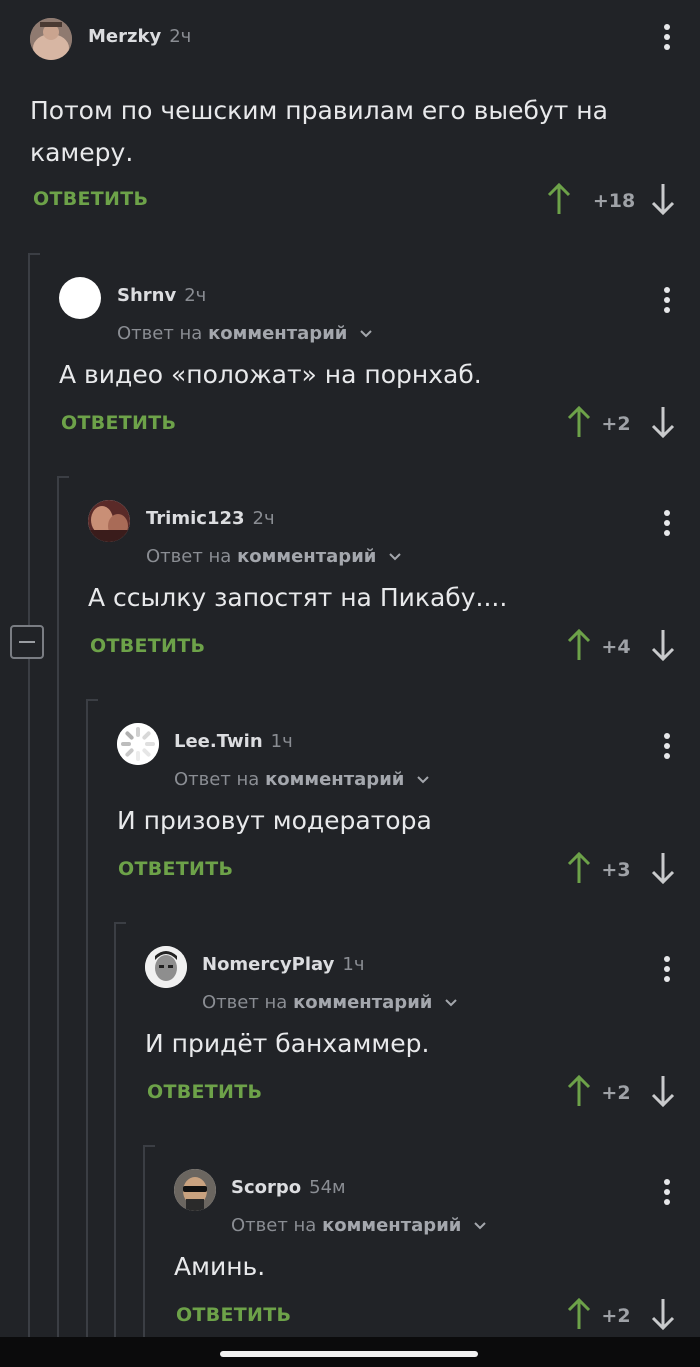  What do you see at coordinates (327, 1187) in the screenshot?
I see `comment-time: 54м` at bounding box center [327, 1187].